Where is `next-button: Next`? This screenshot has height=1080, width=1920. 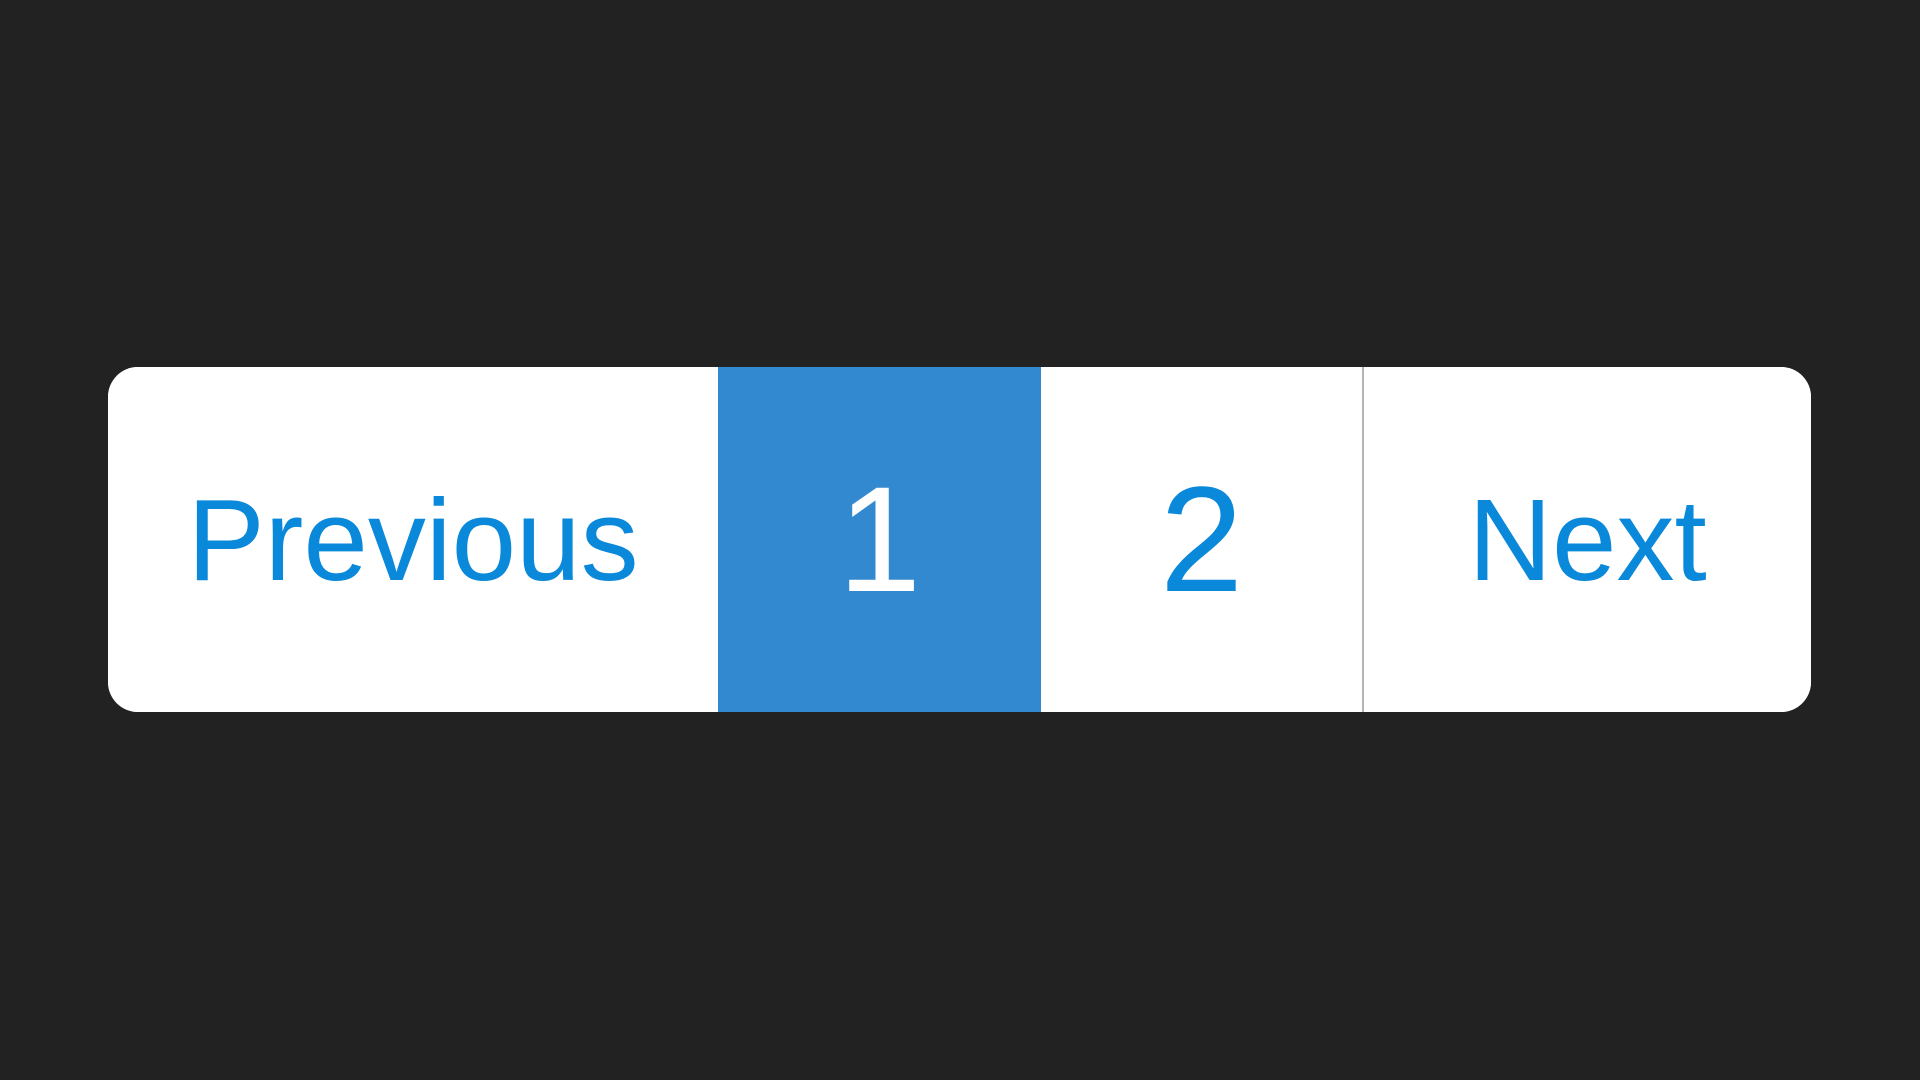 next-button: Next is located at coordinates (1587, 539).